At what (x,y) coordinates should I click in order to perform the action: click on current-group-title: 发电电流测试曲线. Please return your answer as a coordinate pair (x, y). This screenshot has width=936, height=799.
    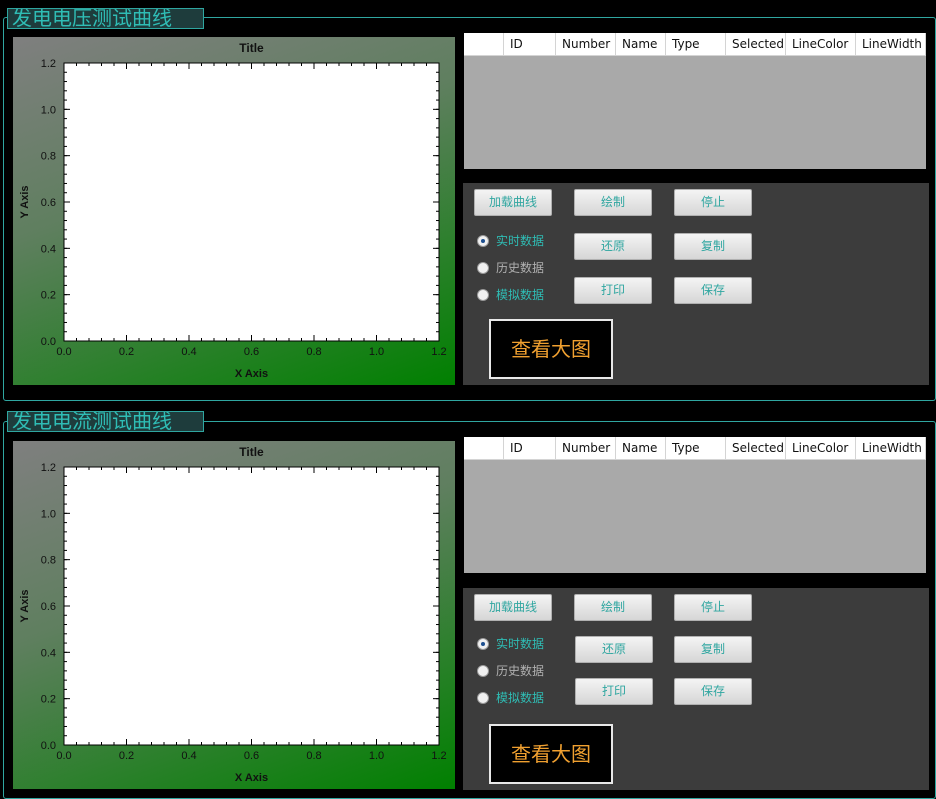
    Looking at the image, I should click on (105, 421).